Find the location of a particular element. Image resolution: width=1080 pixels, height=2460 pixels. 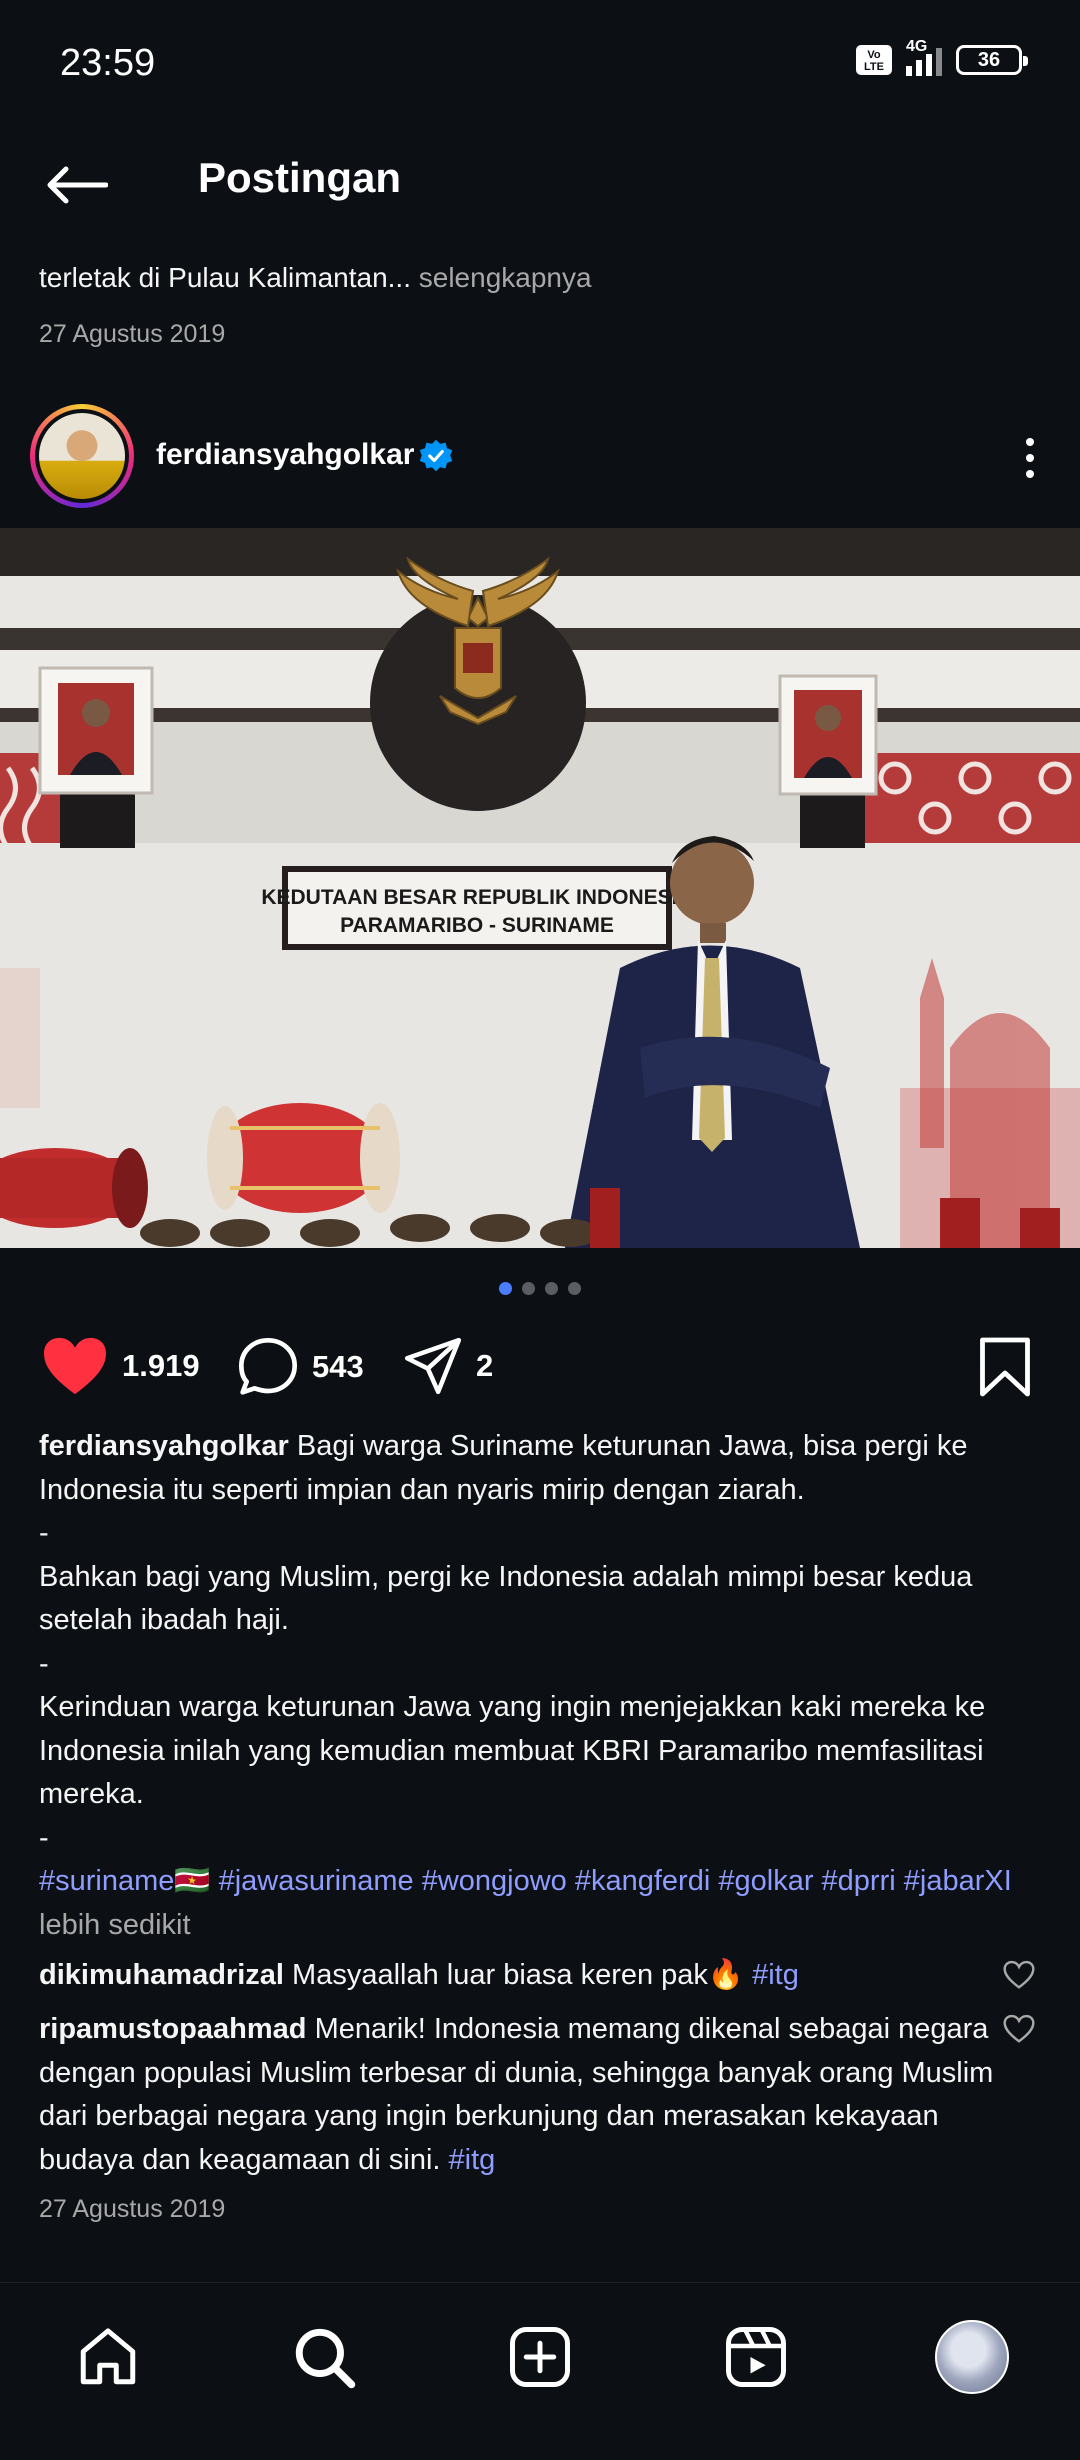

verified-badge-icon is located at coordinates (436, 455).